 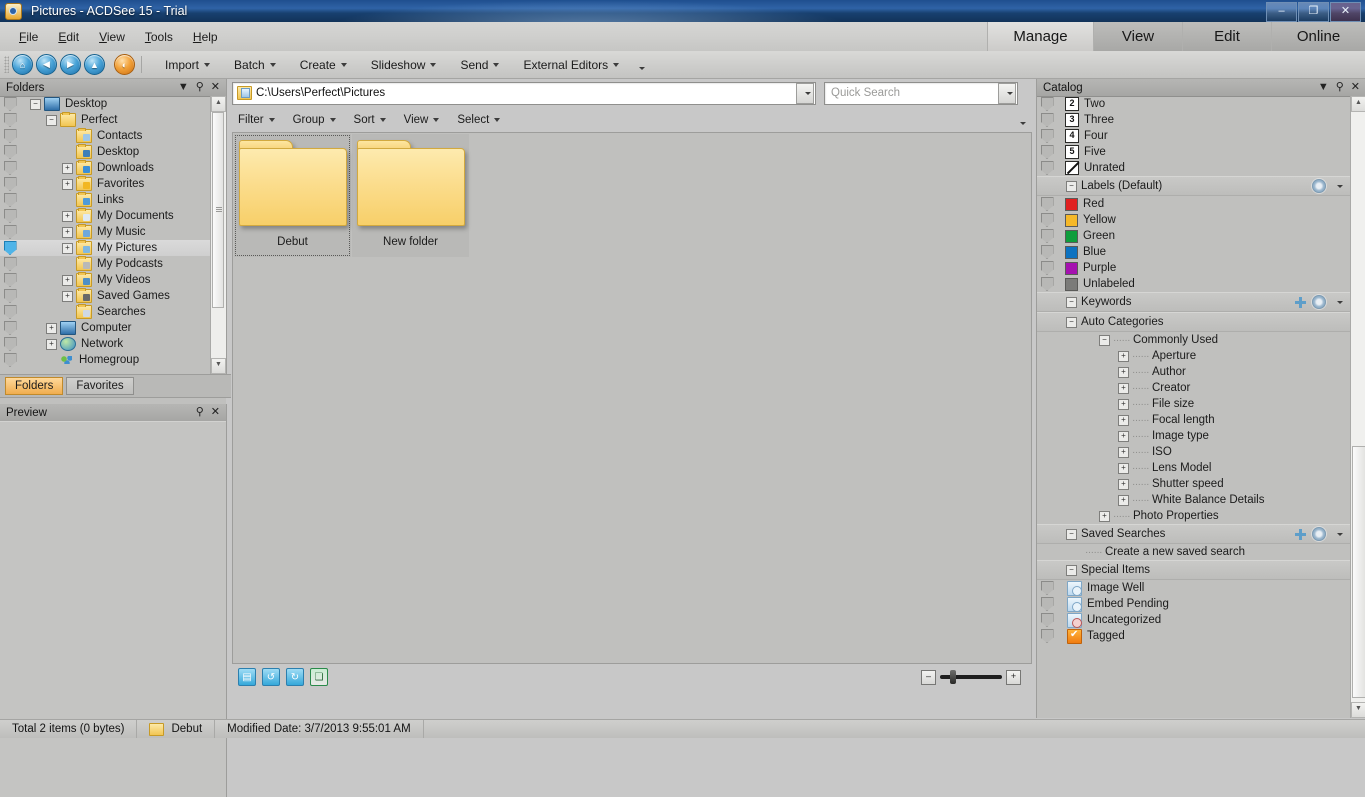 What do you see at coordinates (105, 328) in the screenshot?
I see `tree-item-computer: + Computer` at bounding box center [105, 328].